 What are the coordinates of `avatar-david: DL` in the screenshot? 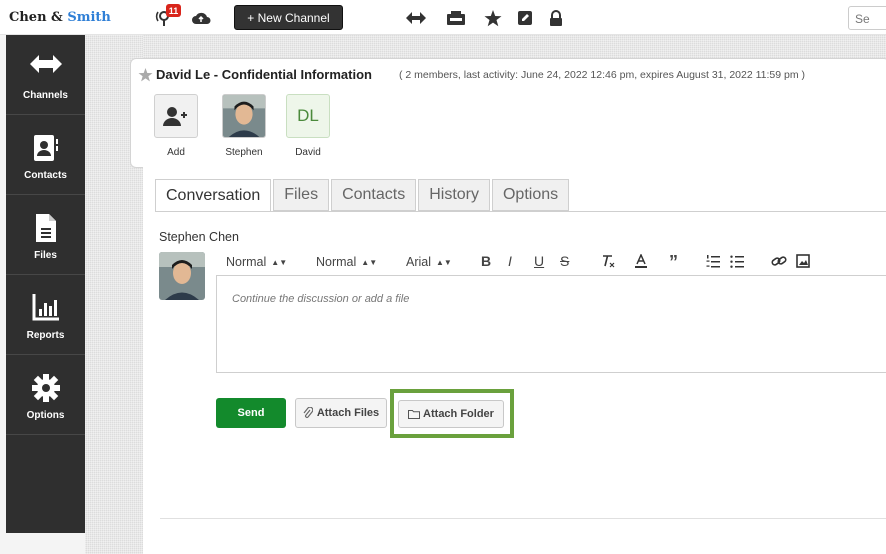 It's located at (308, 116).